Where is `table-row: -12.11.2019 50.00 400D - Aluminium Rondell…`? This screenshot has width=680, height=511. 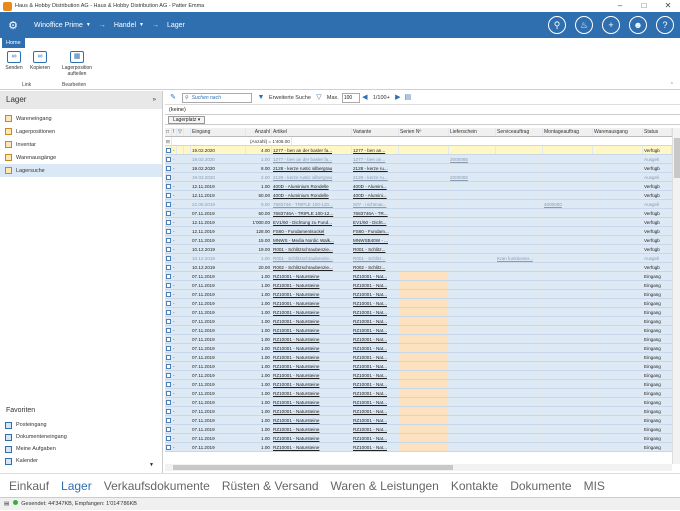
table-row: -12.11.2019 50.00 400D - Aluminium Rondell… is located at coordinates (418, 195).